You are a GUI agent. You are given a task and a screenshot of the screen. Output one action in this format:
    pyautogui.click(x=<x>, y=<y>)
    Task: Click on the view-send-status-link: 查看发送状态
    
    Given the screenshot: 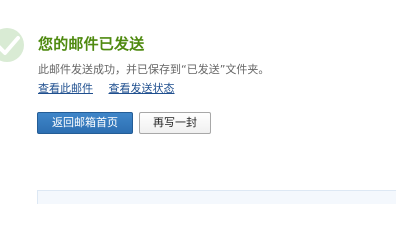 What is the action you would take?
    pyautogui.click(x=142, y=88)
    